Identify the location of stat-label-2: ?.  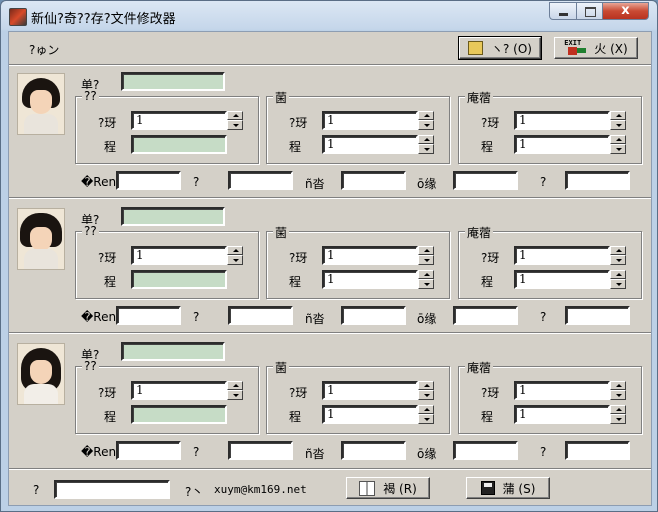
(196, 317).